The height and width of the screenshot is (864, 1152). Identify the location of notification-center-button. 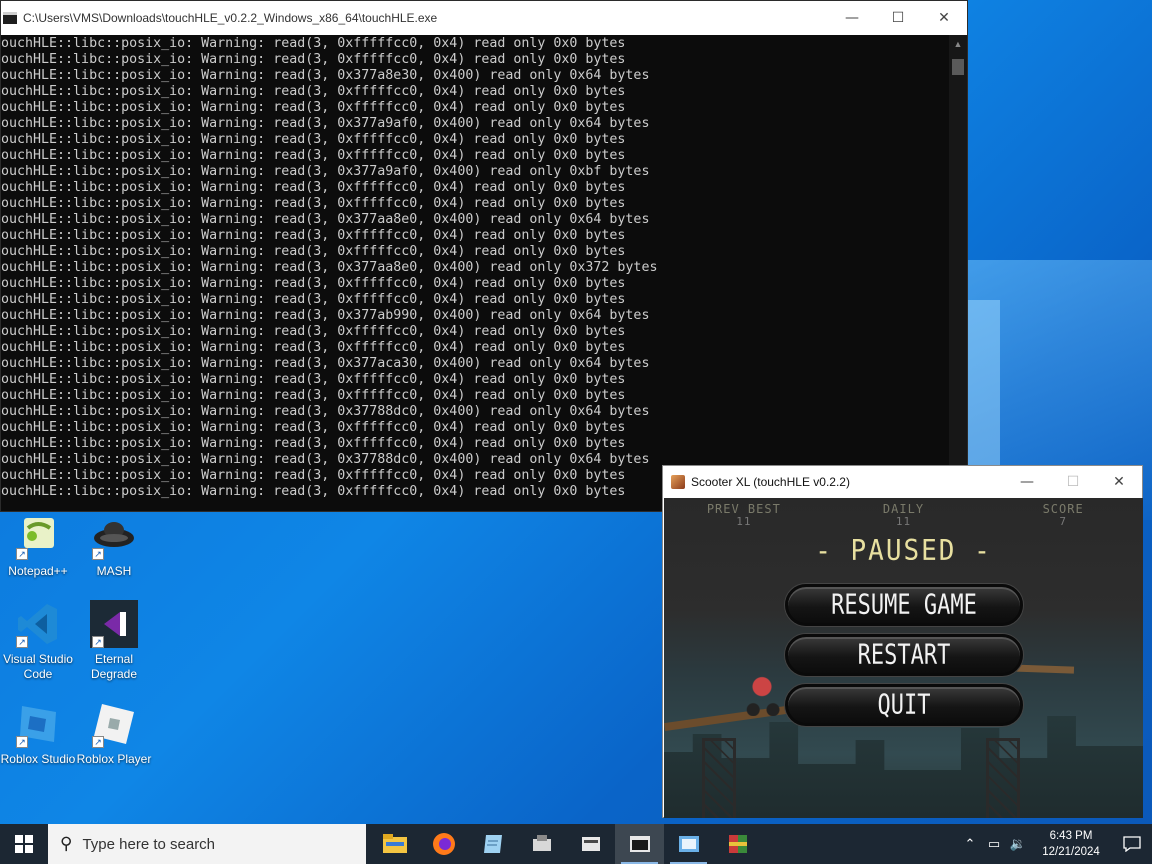
(1132, 844).